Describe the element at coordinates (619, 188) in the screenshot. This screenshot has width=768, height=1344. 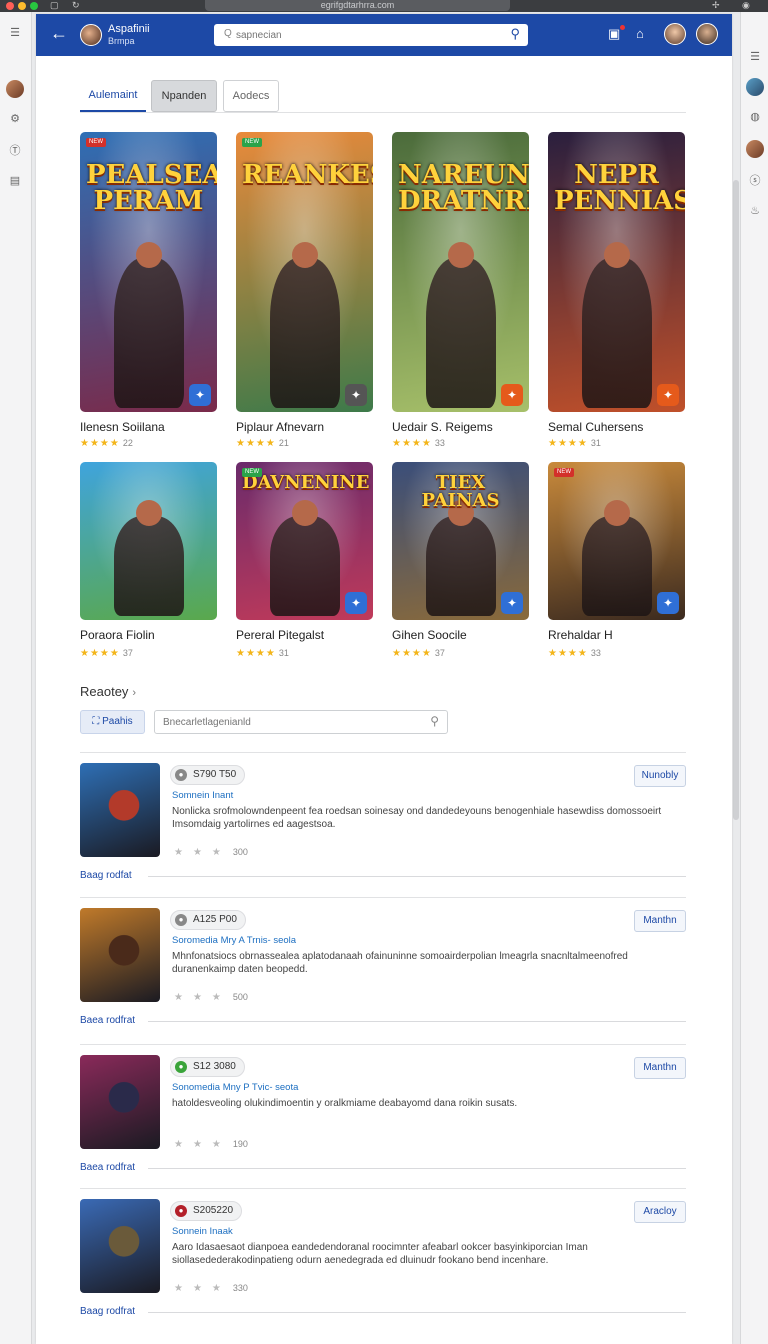
I see `cover-title-art: NEPR PENNIAS` at that location.